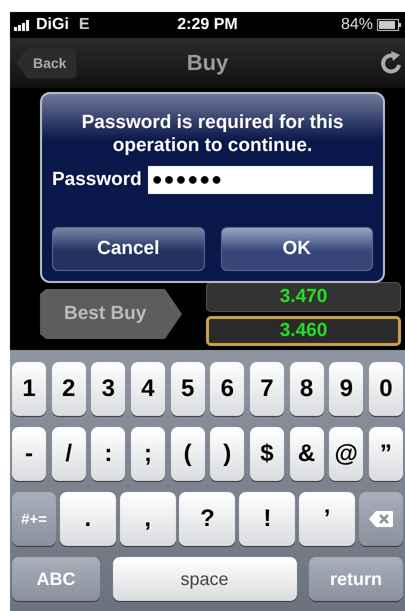 This screenshot has width=405, height=611. What do you see at coordinates (204, 579) in the screenshot?
I see `space-key: space` at bounding box center [204, 579].